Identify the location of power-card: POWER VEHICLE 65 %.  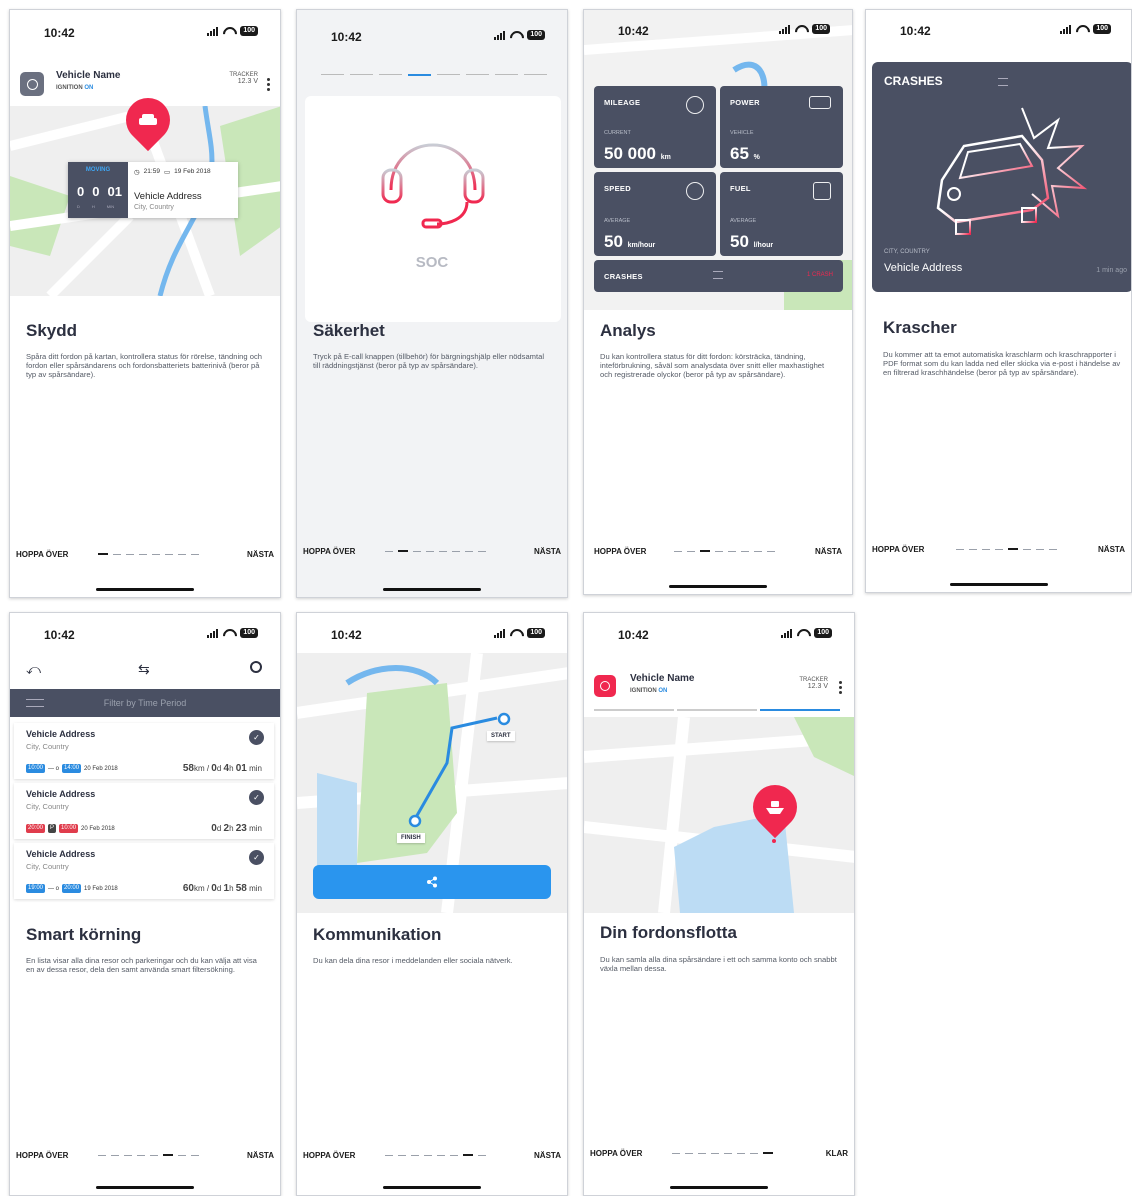
(781, 127).